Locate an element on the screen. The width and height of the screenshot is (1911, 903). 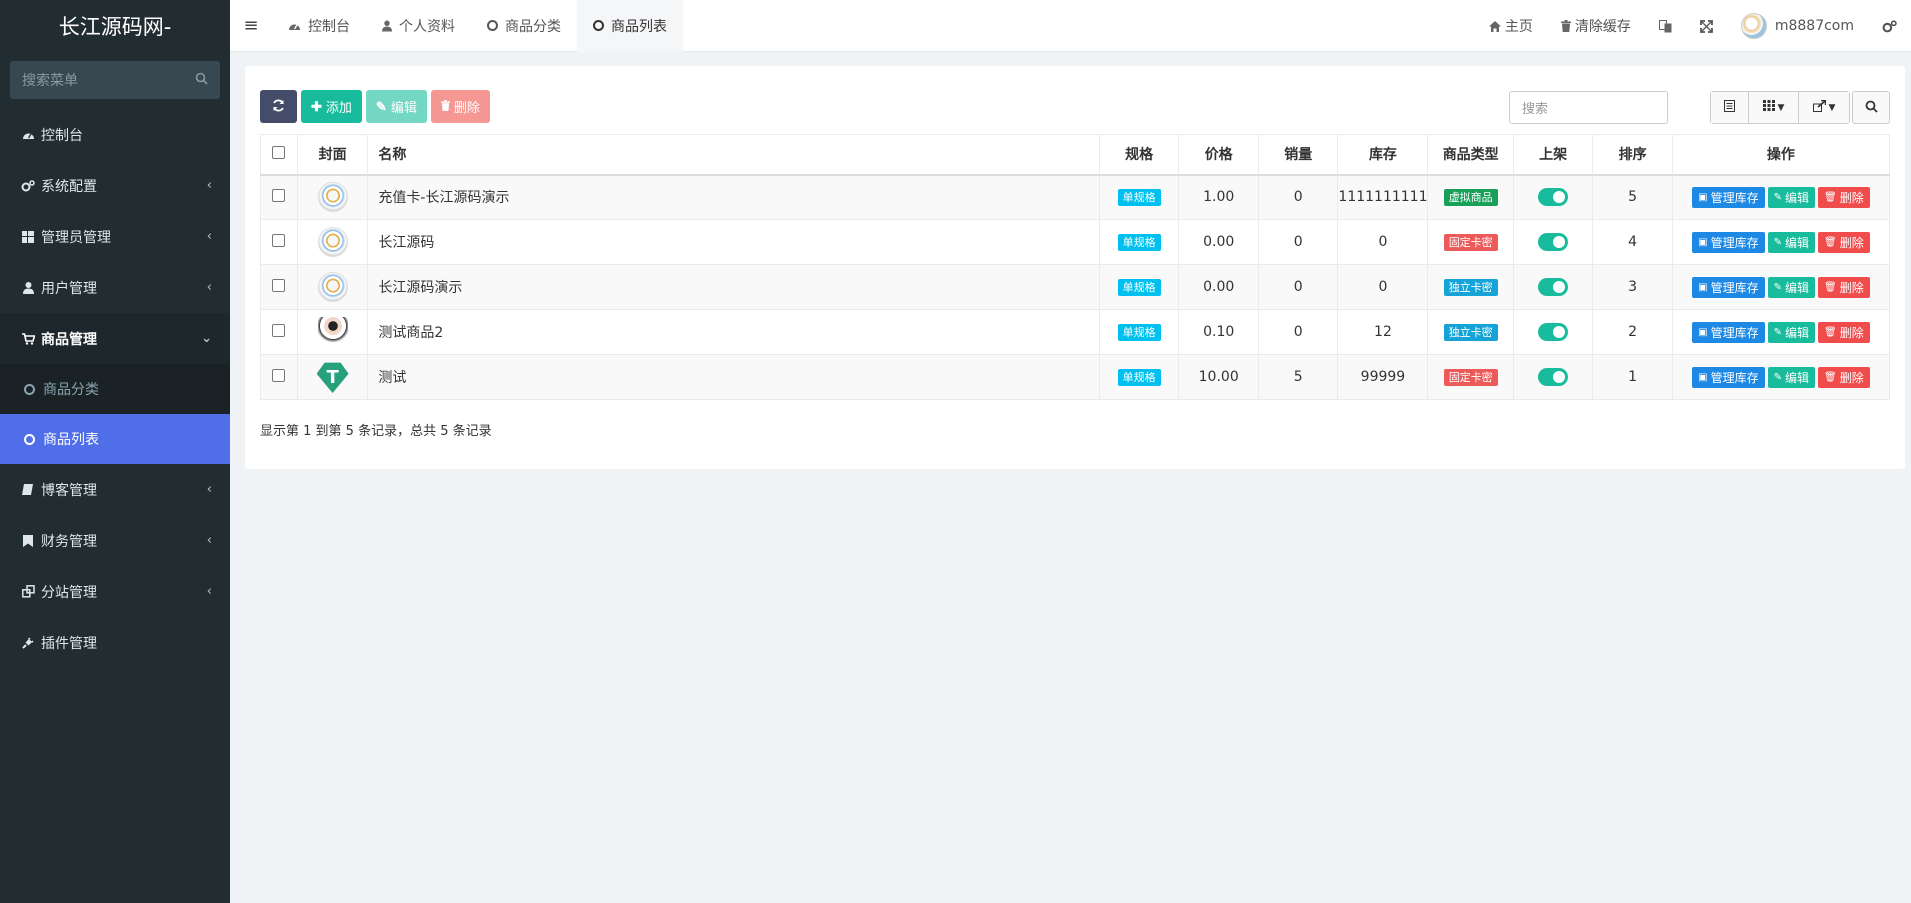
delete-button: 删除 is located at coordinates (460, 106).